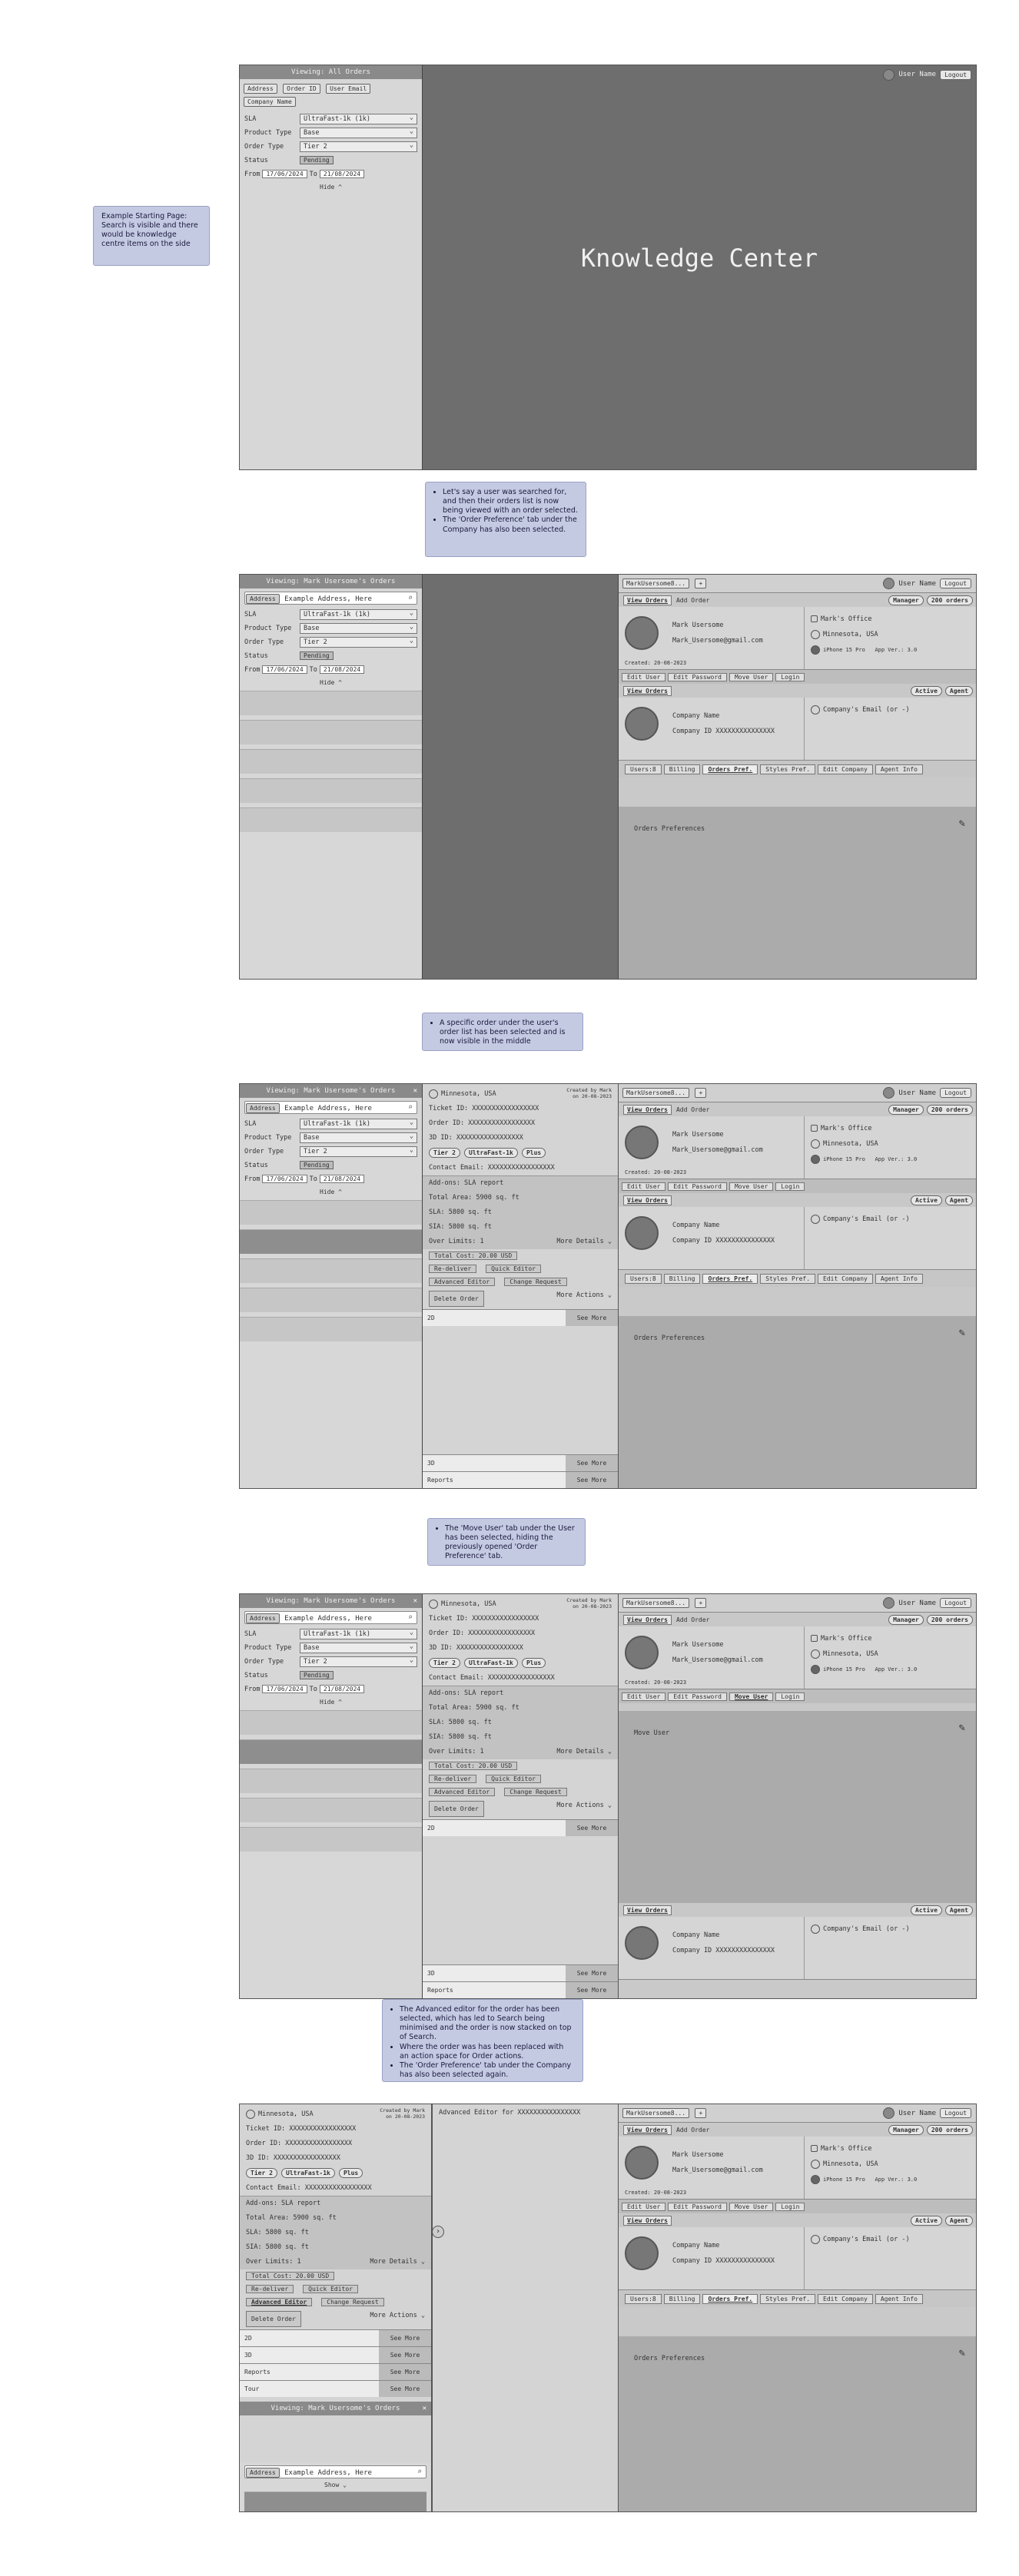 This screenshot has width=1019, height=2576. I want to click on chip-company-name: Company Name, so click(270, 102).